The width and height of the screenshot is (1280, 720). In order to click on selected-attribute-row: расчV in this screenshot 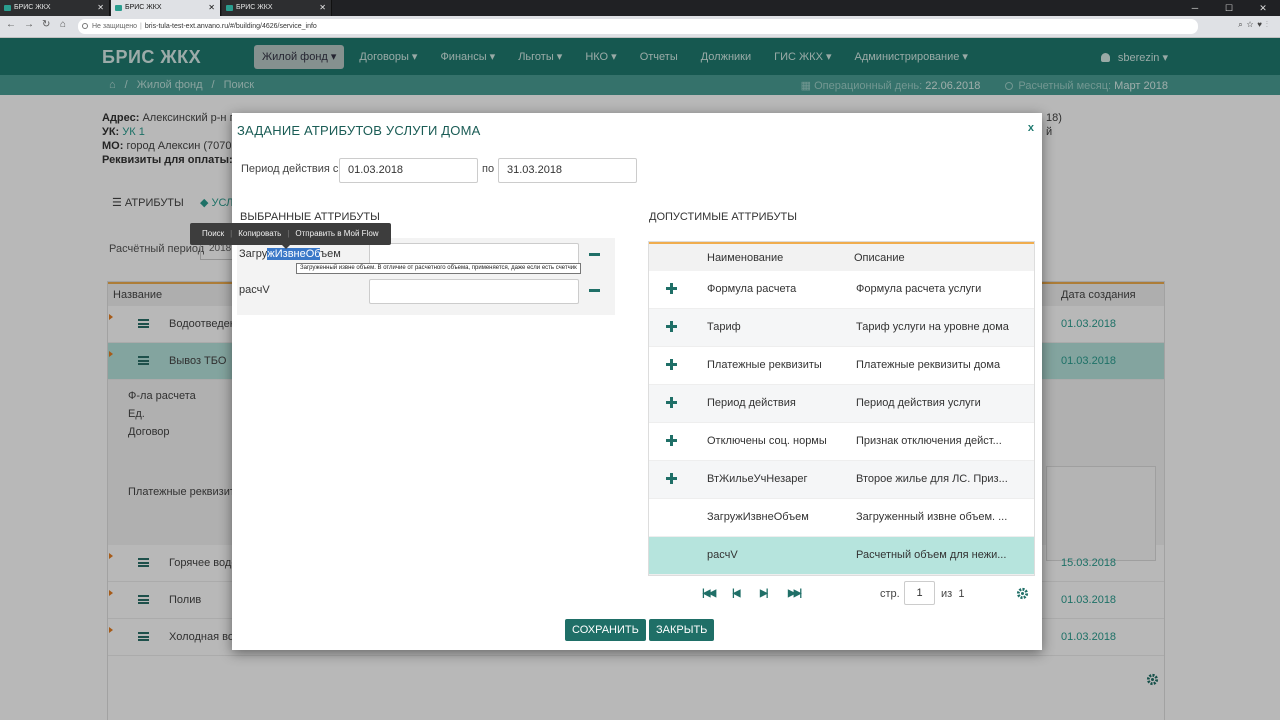, I will do `click(426, 291)`.